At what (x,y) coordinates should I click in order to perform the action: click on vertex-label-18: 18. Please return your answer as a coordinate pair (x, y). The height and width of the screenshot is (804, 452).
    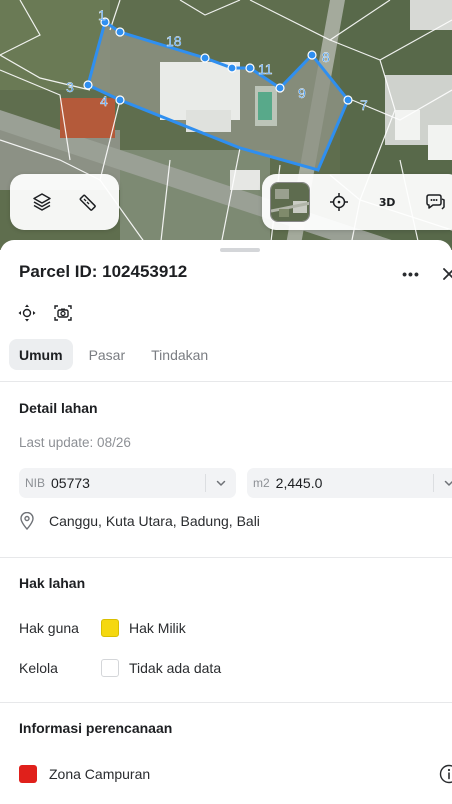
    Looking at the image, I should click on (174, 41).